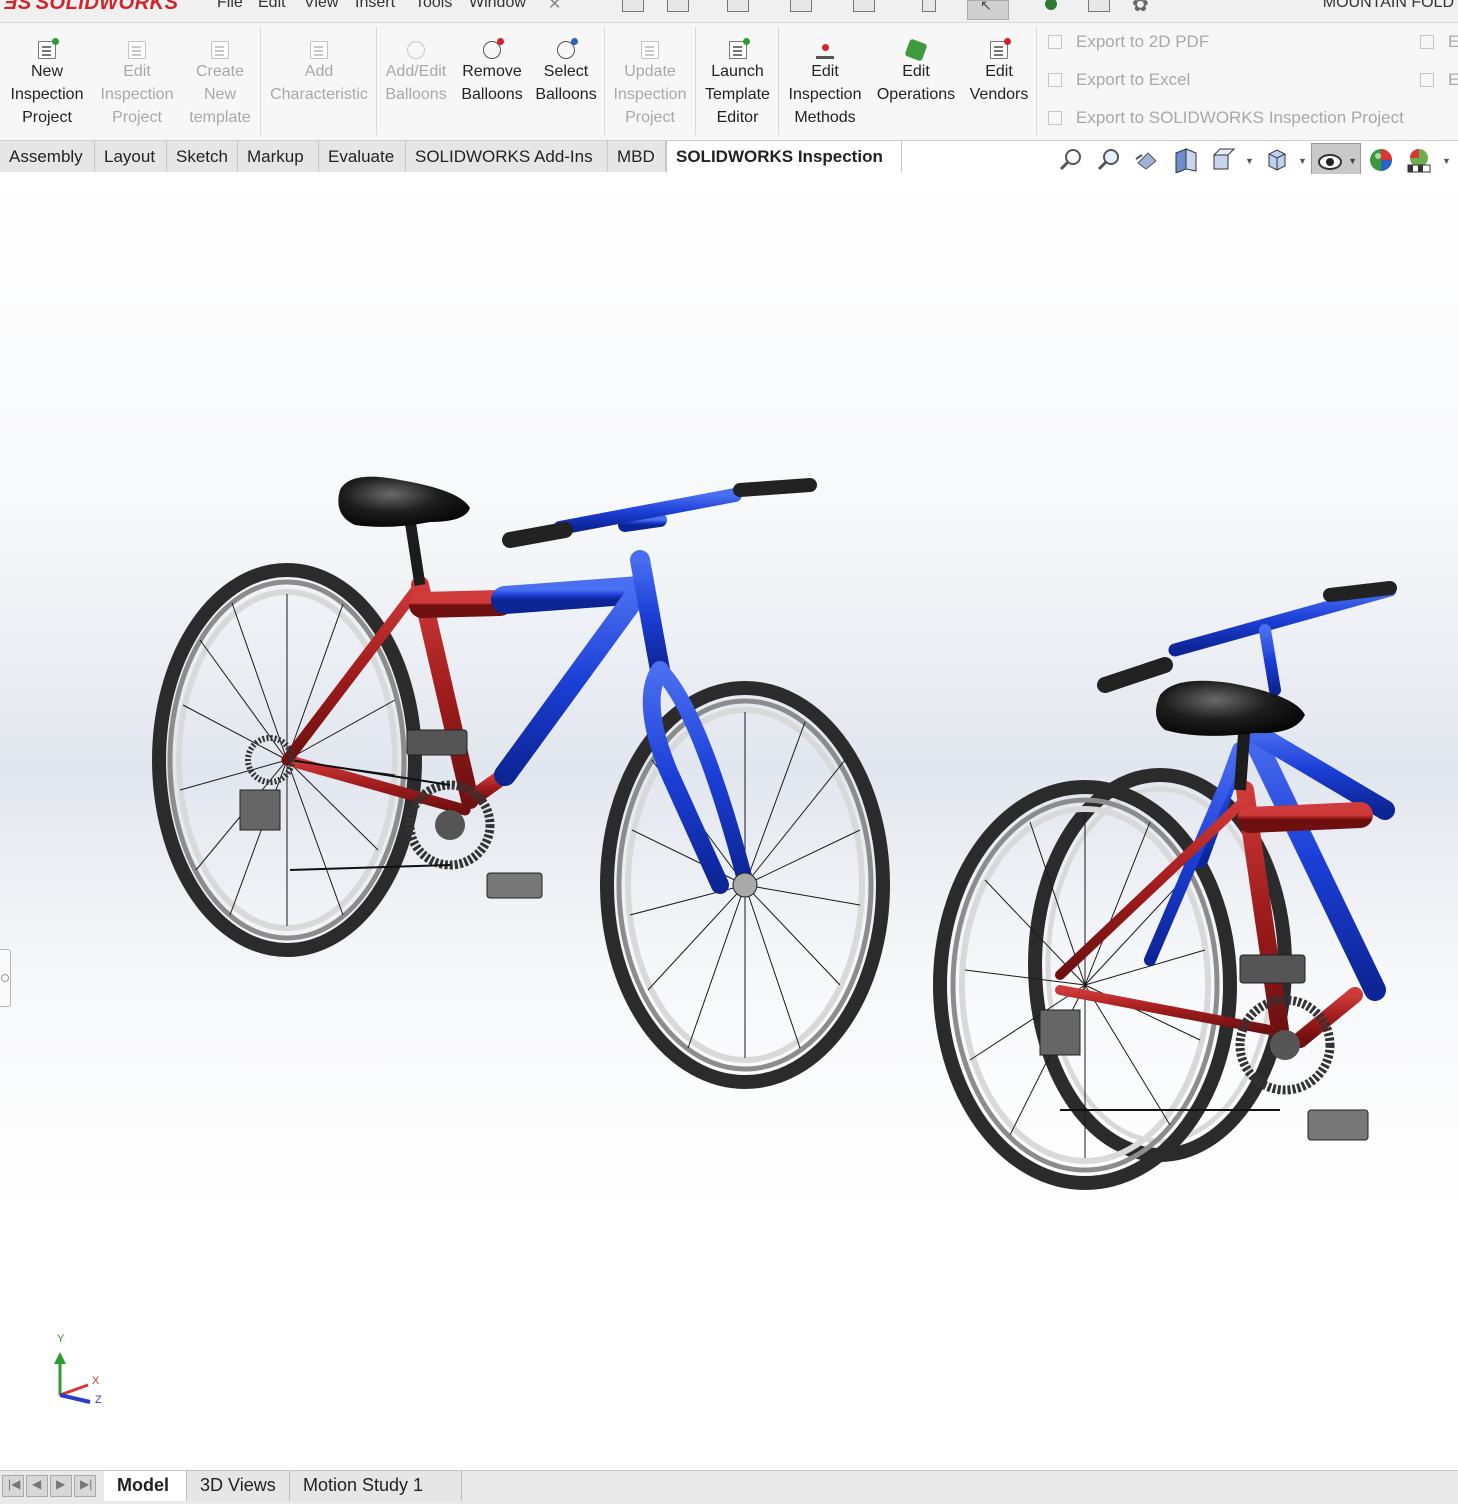 This screenshot has height=1504, width=1458. What do you see at coordinates (1109, 160) in the screenshot?
I see `zoom-to-area-icon` at bounding box center [1109, 160].